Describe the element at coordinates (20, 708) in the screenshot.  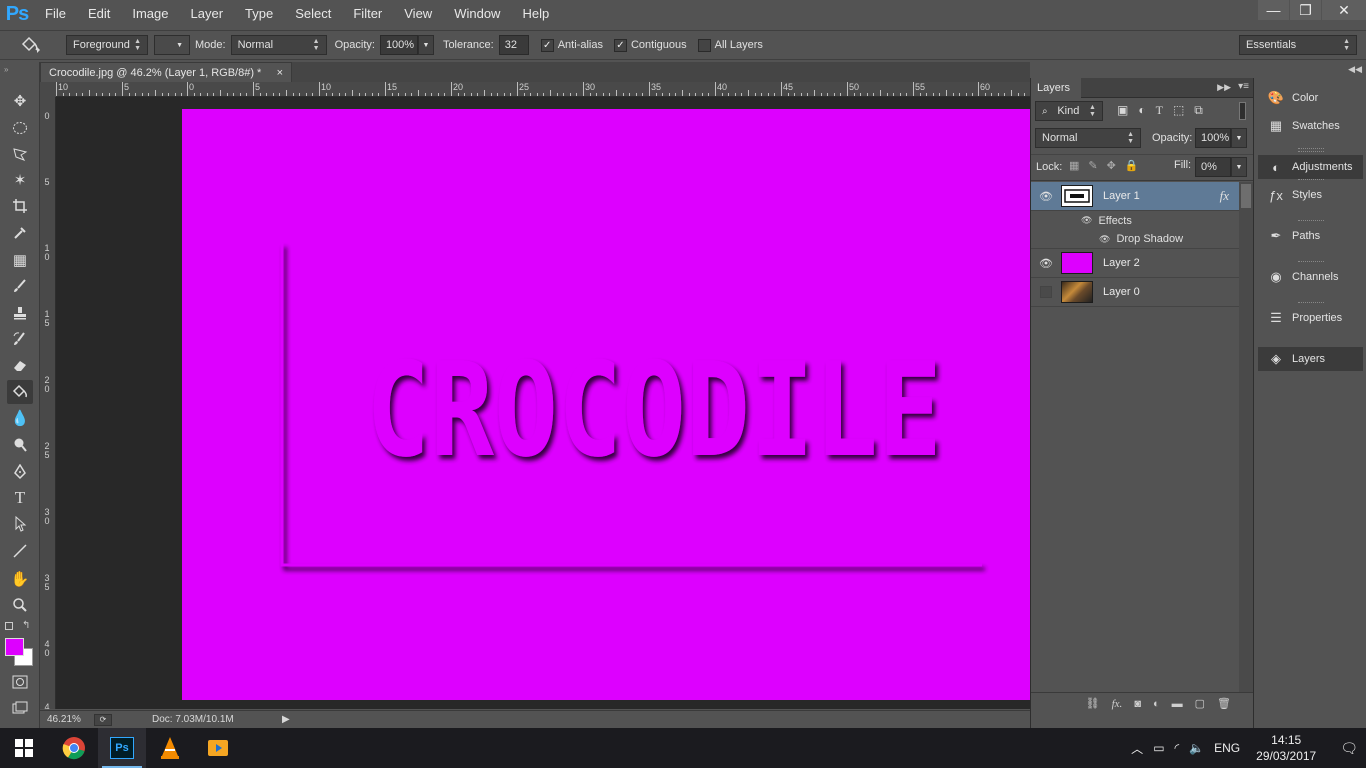
I see `screen-mode-icon` at that location.